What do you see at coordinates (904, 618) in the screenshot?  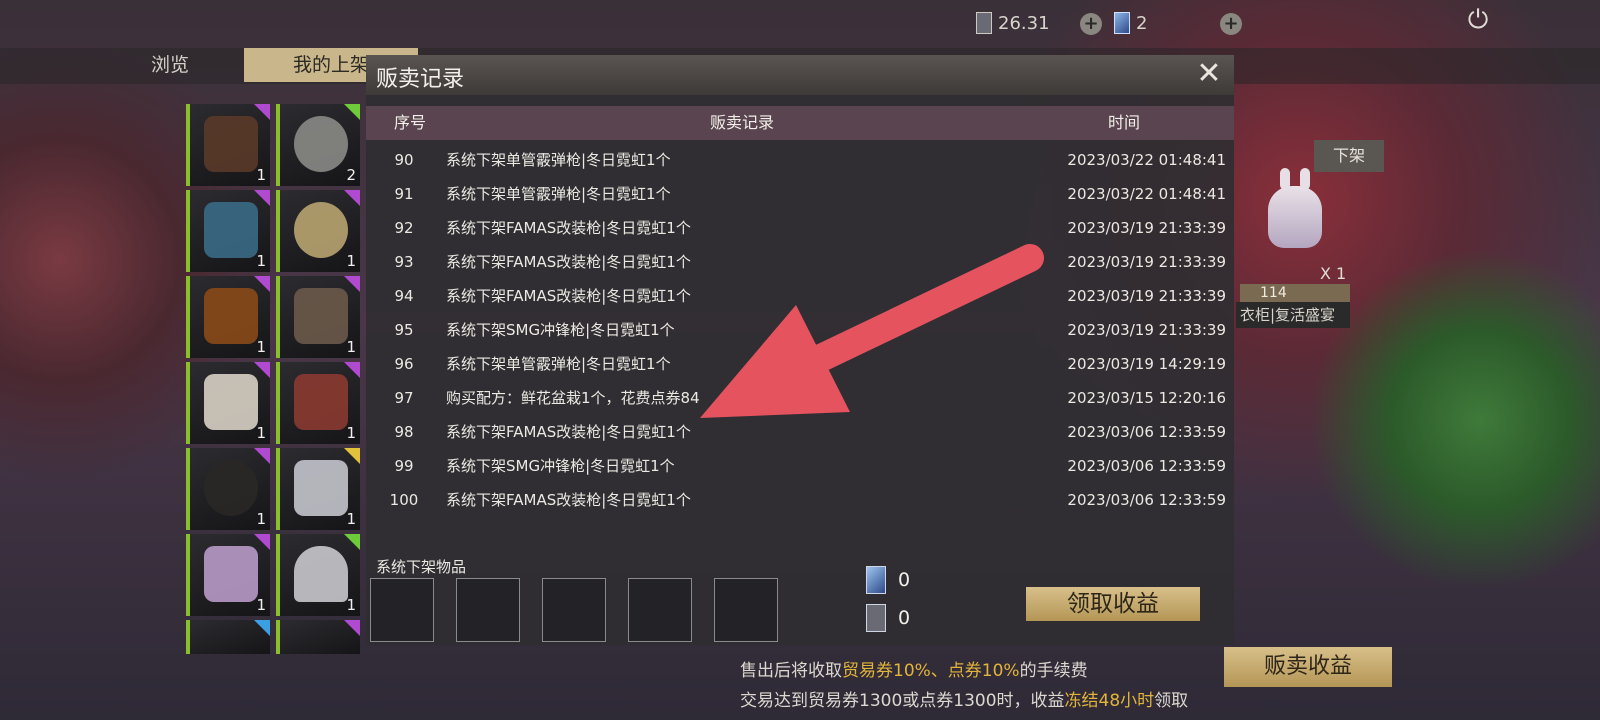 I see `trade-ticket-income-amount: 0` at bounding box center [904, 618].